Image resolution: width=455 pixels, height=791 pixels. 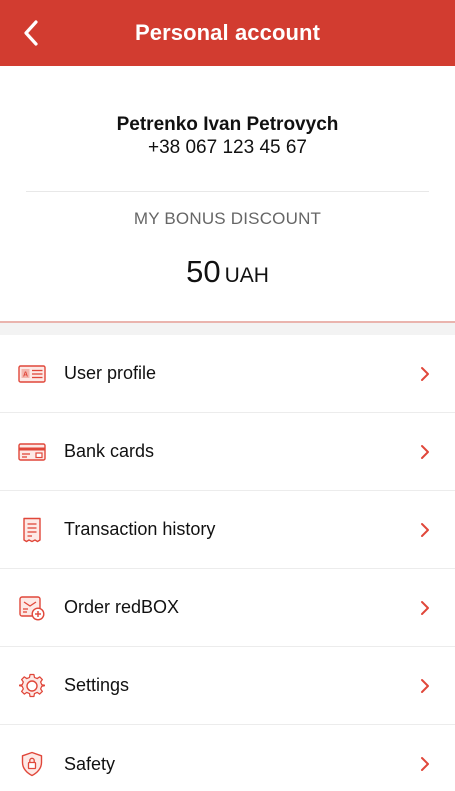 What do you see at coordinates (140, 529) in the screenshot?
I see `menu-item-label: Transaction history` at bounding box center [140, 529].